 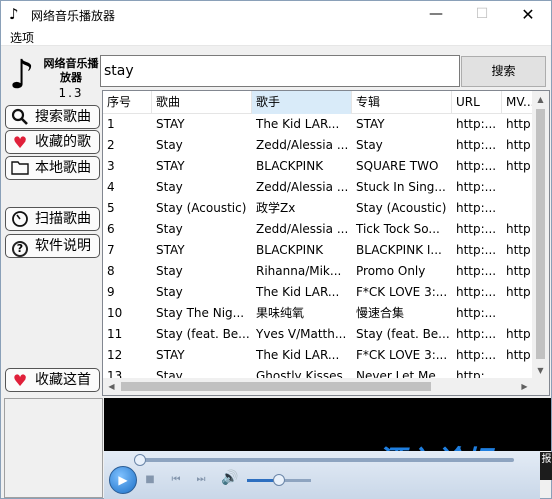 What do you see at coordinates (401, 208) in the screenshot?
I see `cell-album: Stay (Acoustic)` at bounding box center [401, 208].